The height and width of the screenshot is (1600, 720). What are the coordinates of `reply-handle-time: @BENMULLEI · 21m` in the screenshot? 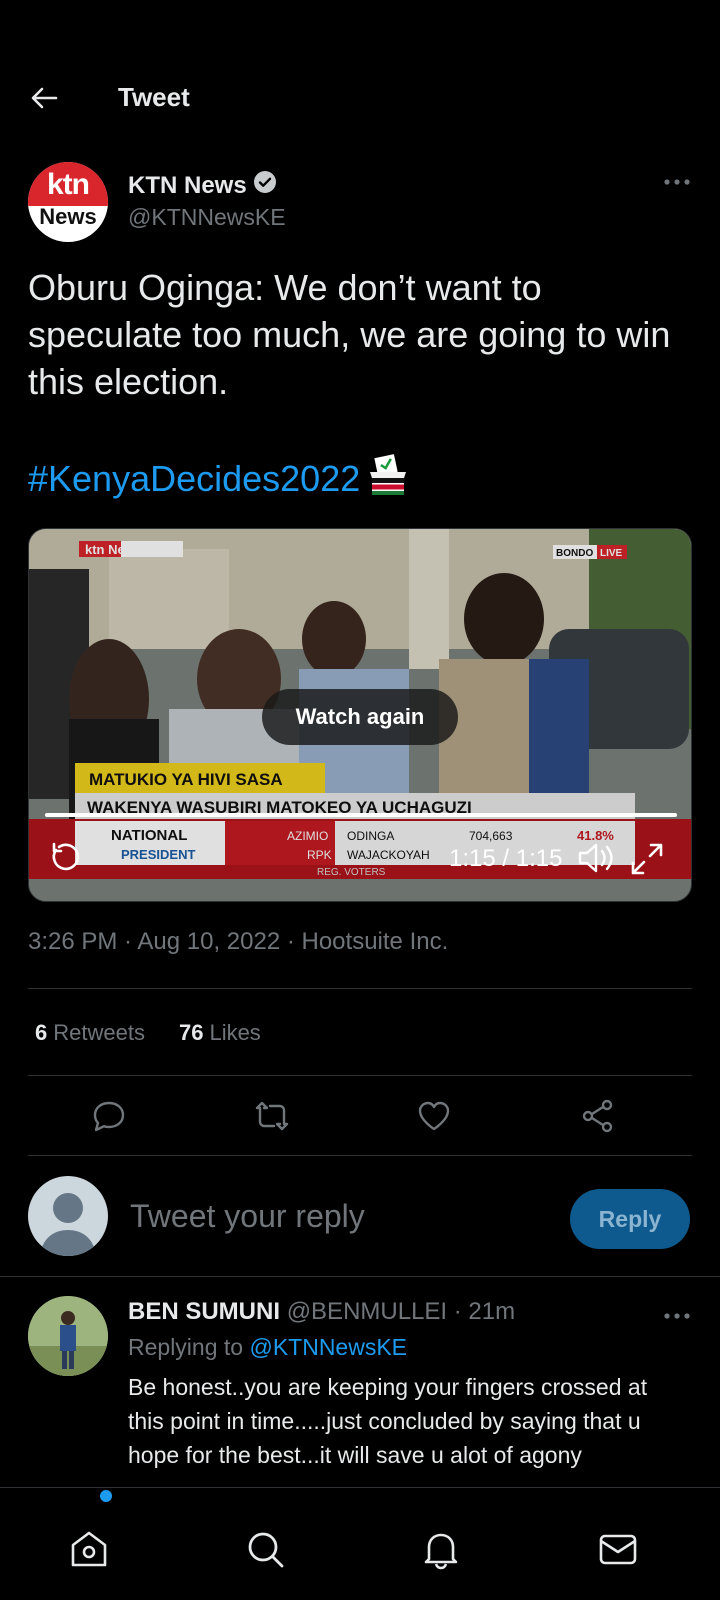 It's located at (401, 1311).